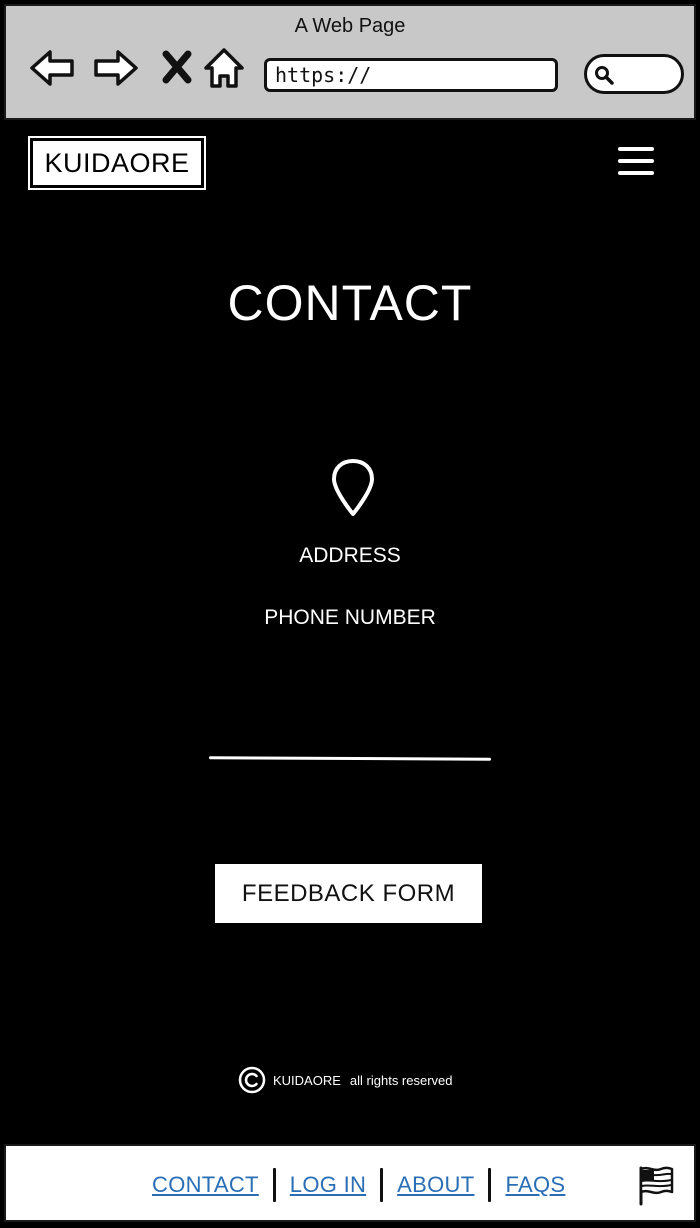 Image resolution: width=700 pixels, height=1228 pixels. Describe the element at coordinates (656, 1185) in the screenshot. I see `language-flag-icon` at that location.